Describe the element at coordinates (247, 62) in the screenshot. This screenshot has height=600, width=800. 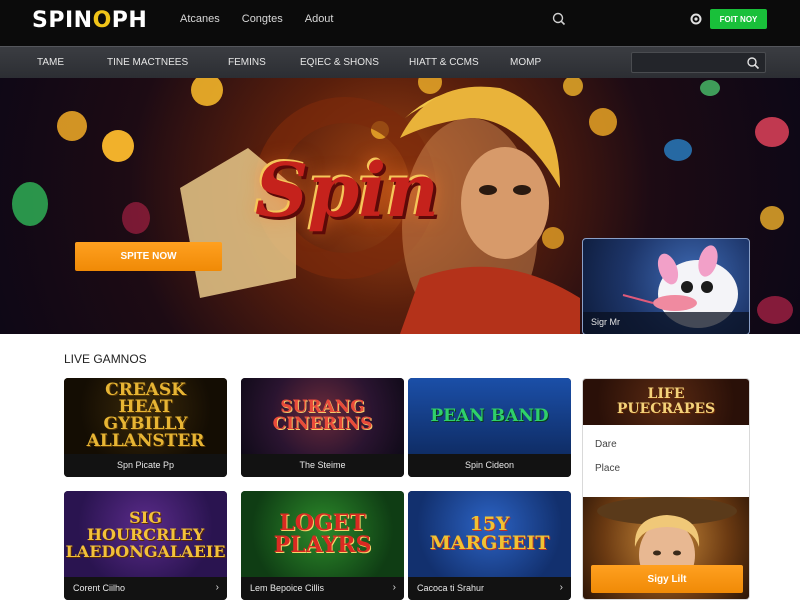
I see `category-tab: FEMINS` at that location.